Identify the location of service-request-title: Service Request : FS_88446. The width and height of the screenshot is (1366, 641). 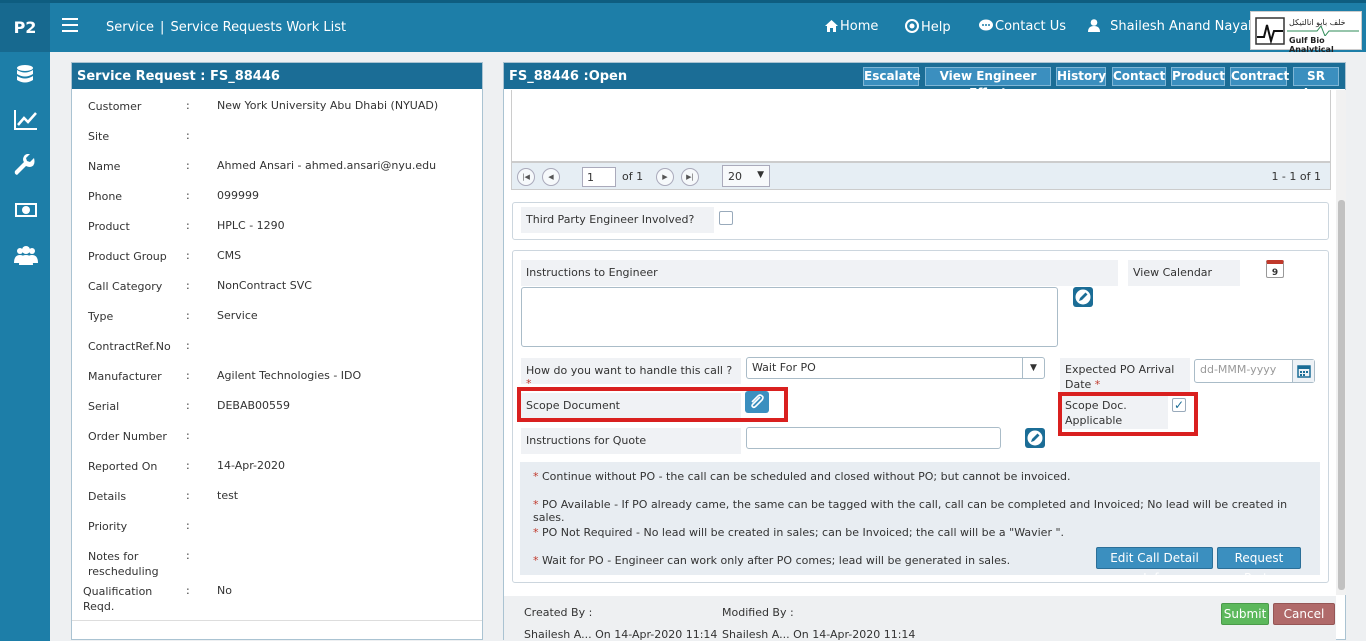
(277, 76).